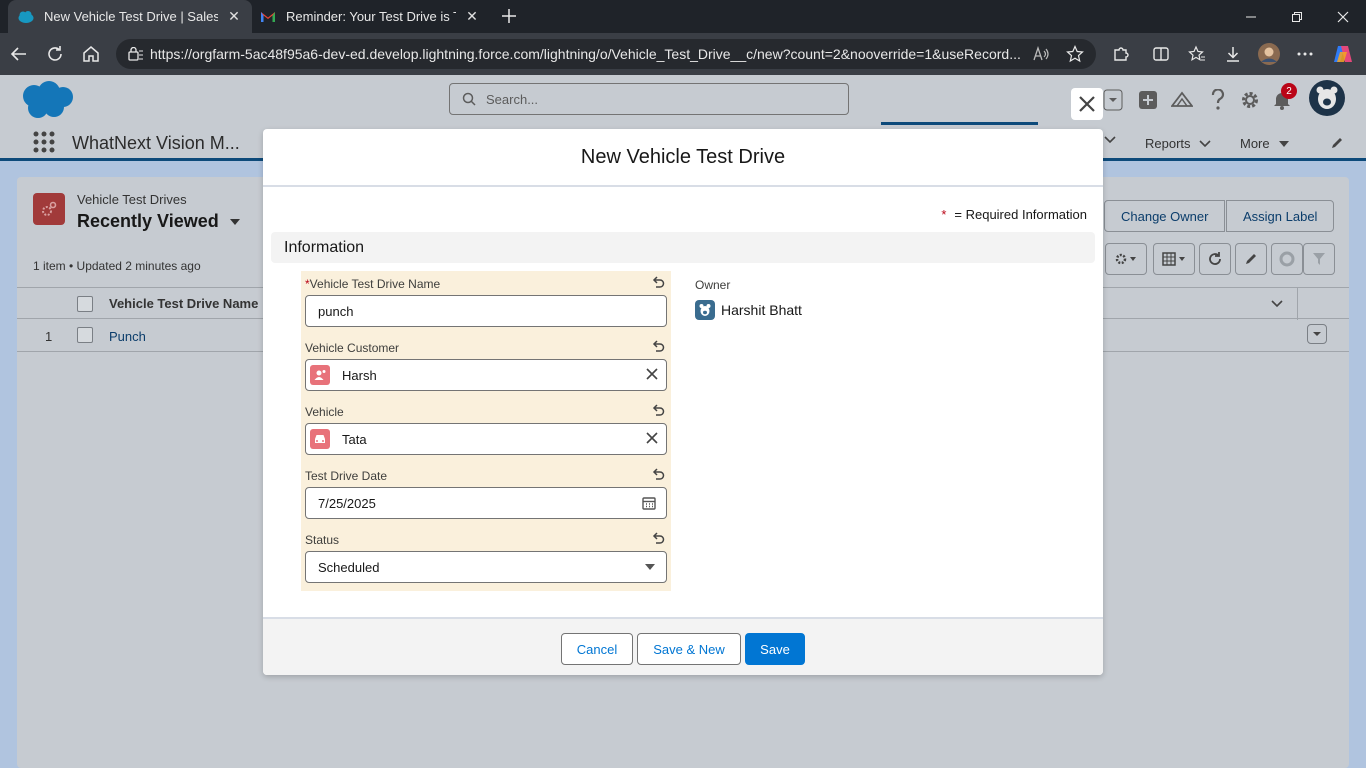  I want to click on close-window-icon, so click(1343, 16).